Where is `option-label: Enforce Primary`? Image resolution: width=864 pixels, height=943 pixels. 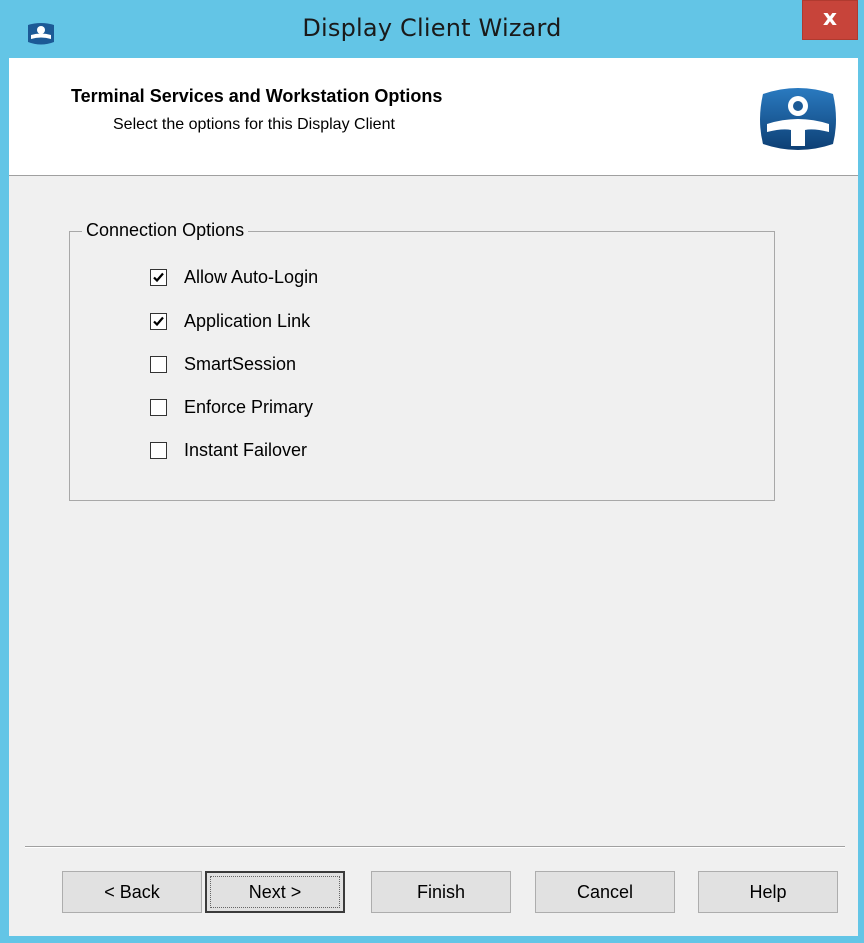
option-label: Enforce Primary is located at coordinates (249, 406).